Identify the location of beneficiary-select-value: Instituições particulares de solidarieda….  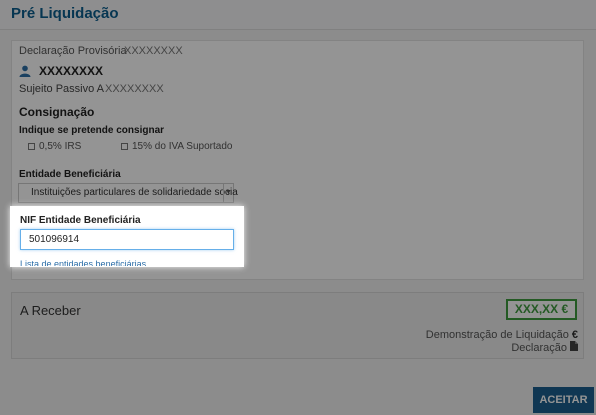
(134, 192).